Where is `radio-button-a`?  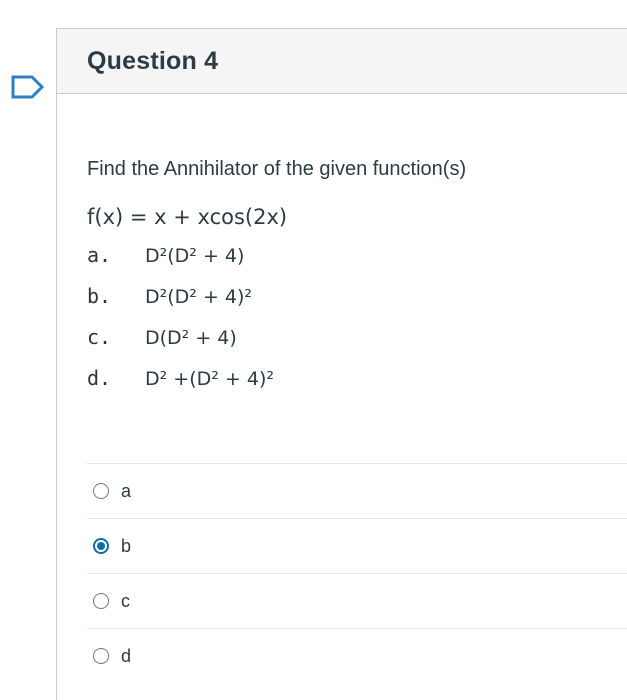 radio-button-a is located at coordinates (101, 491).